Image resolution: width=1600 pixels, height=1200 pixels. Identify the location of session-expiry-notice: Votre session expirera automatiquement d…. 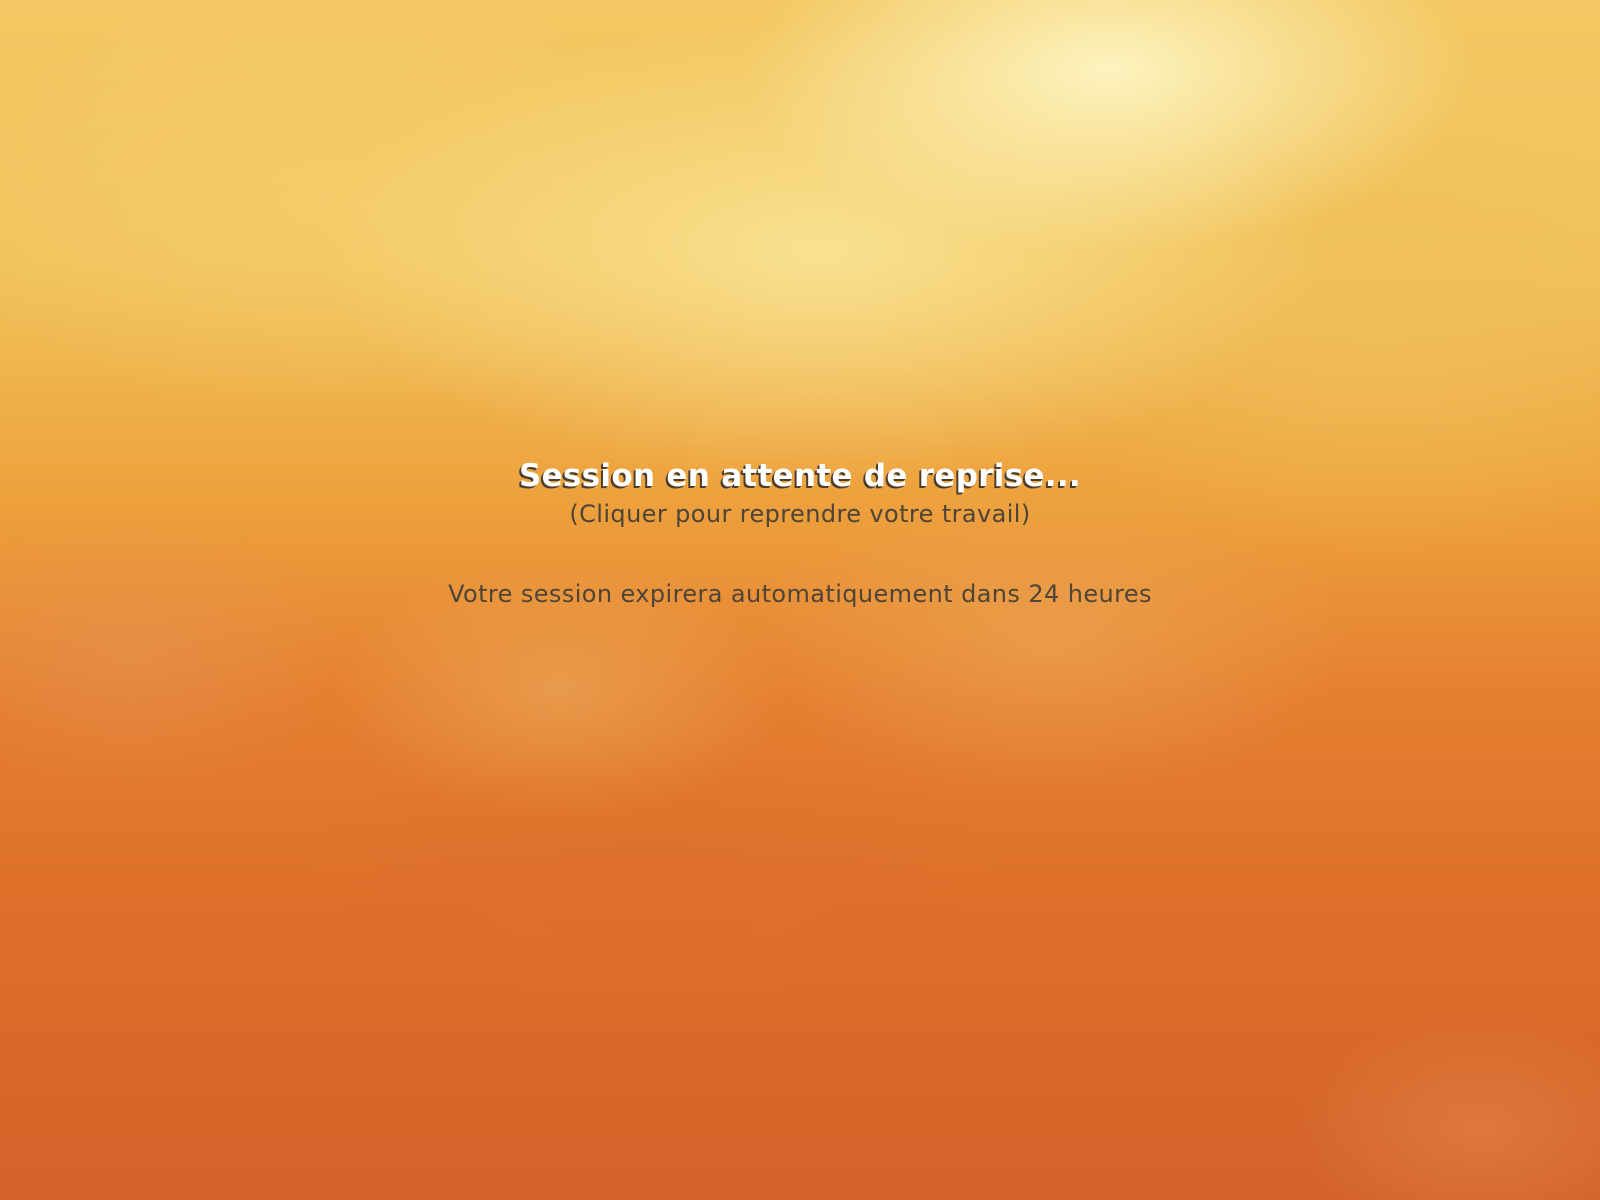
(800, 594).